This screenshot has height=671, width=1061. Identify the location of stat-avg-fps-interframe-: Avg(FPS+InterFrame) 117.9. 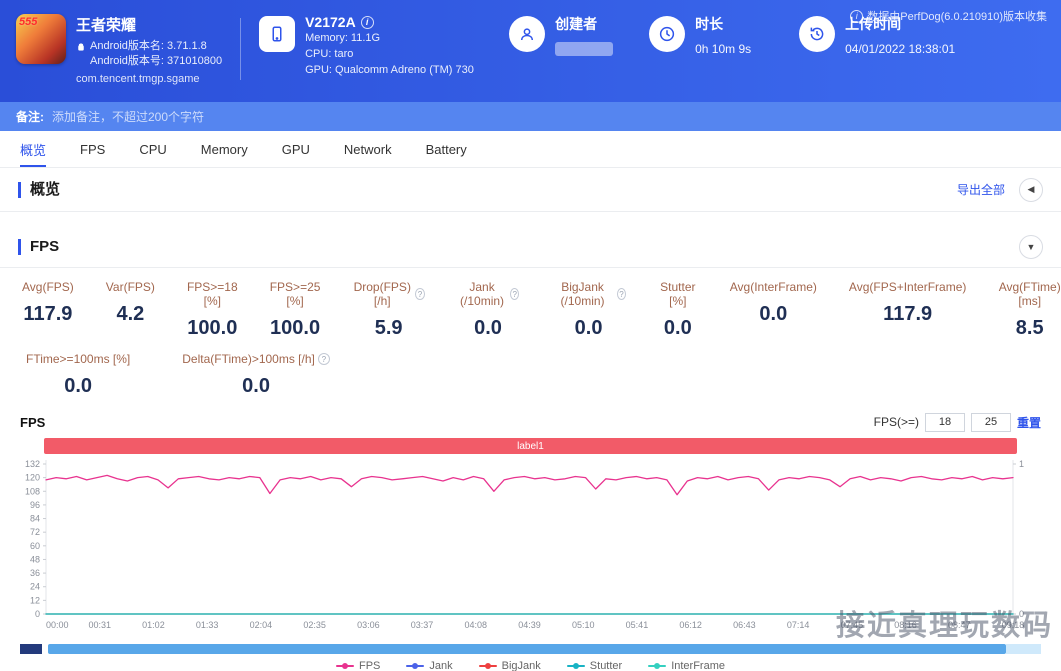
(907, 310).